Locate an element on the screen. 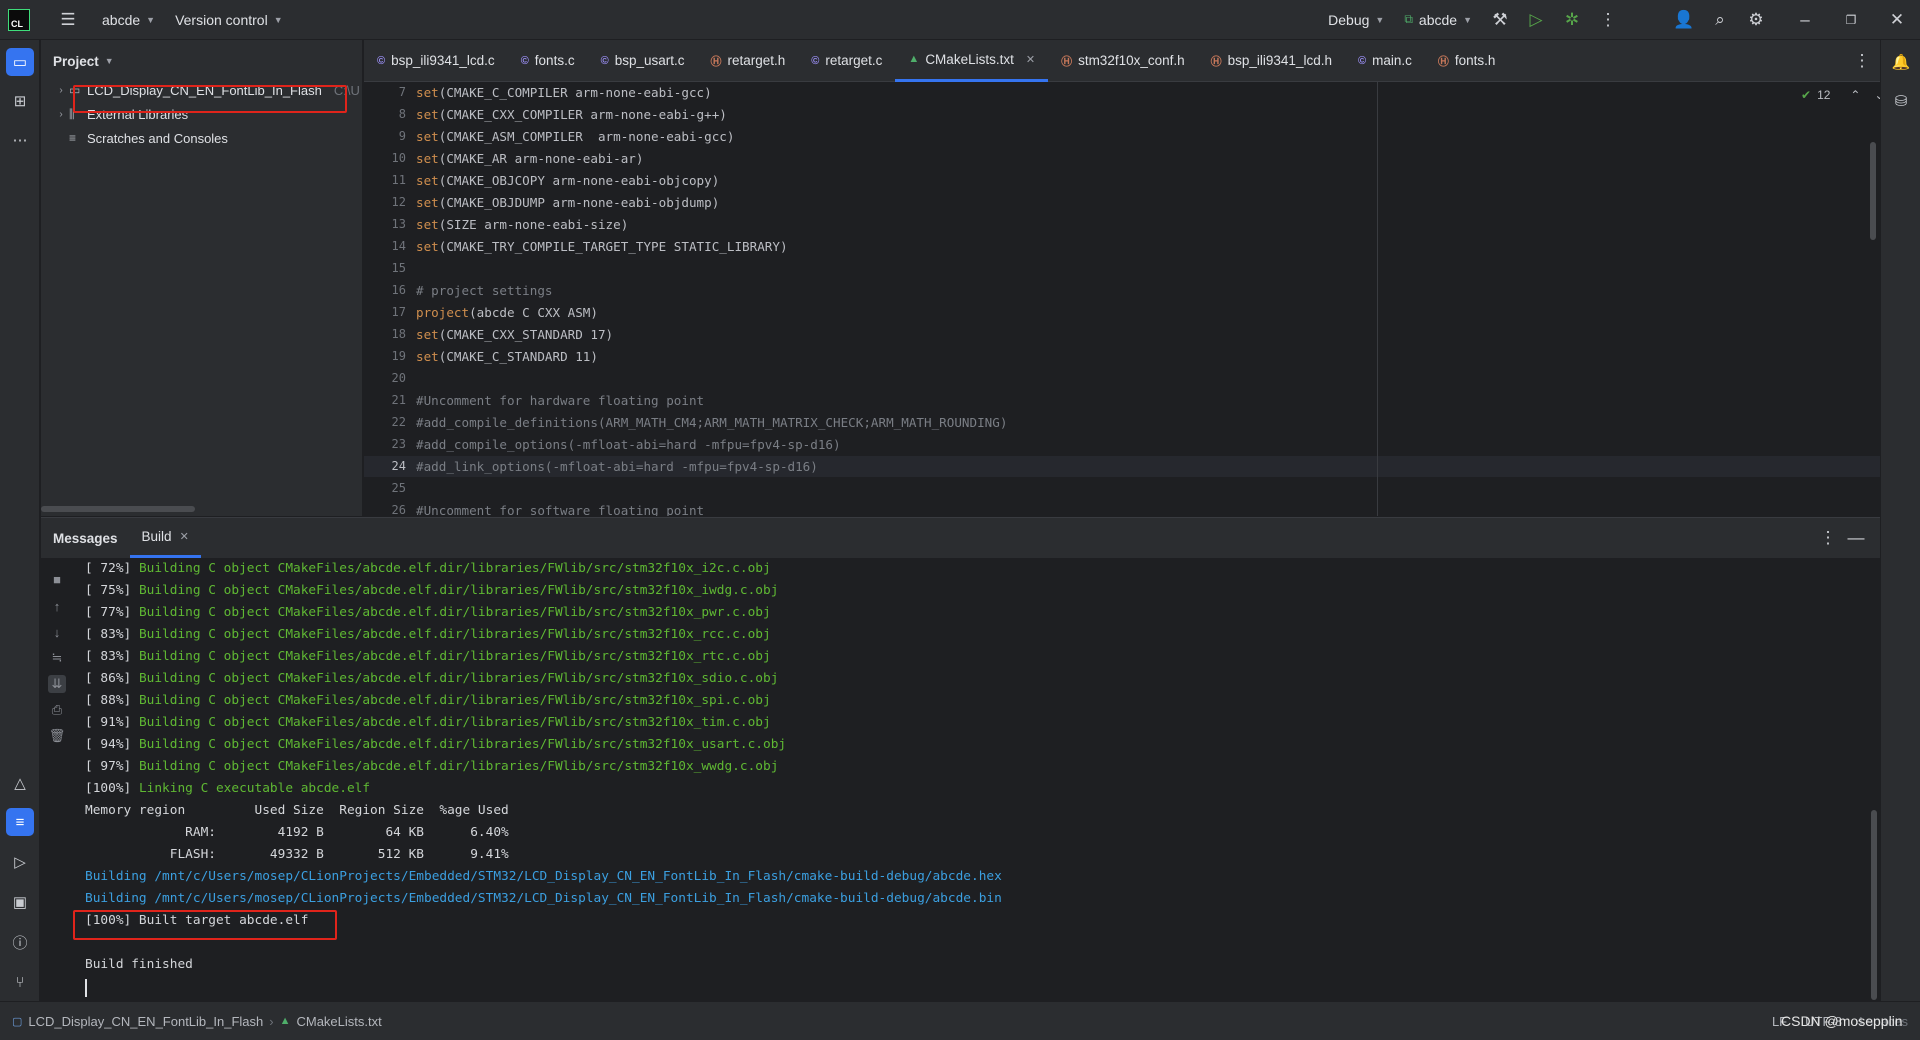 This screenshot has width=1920, height=1040. code-line: set(CMAKE_C_COMPILER arm-none-eabi-gcc) is located at coordinates (564, 92).